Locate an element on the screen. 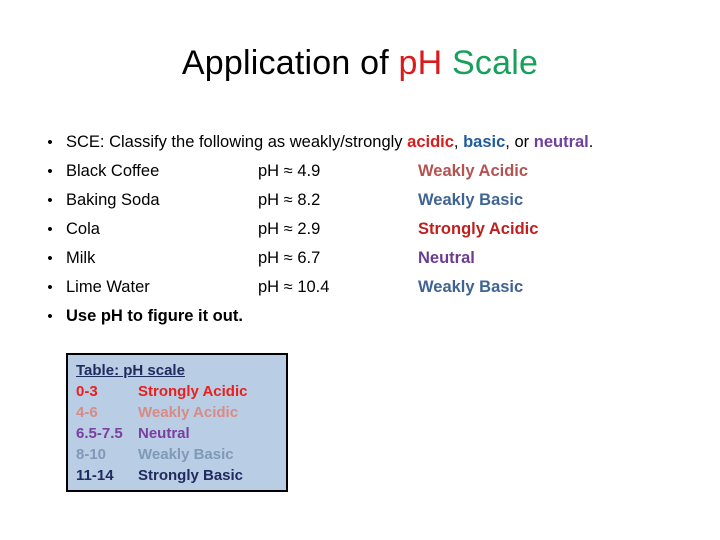 The image size is (720, 540). table-row: 11-14 Strongly Basic is located at coordinates (181, 475).